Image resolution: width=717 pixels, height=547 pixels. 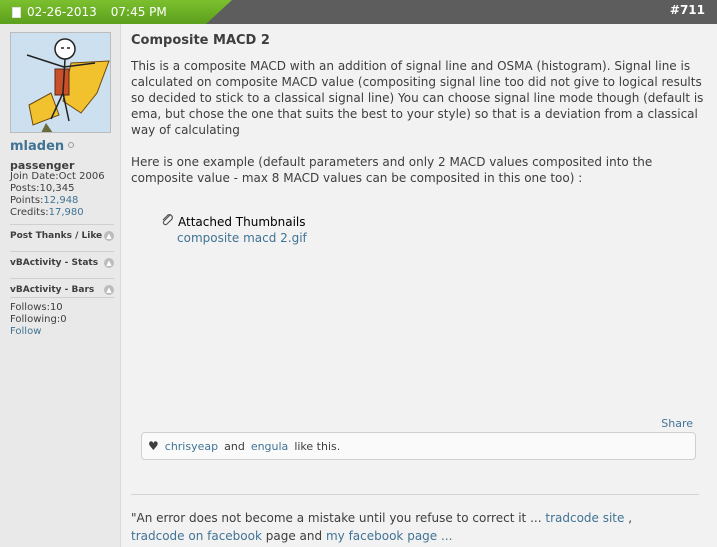 What do you see at coordinates (54, 263) in the screenshot?
I see `section-label: vBActivity - Stats` at bounding box center [54, 263].